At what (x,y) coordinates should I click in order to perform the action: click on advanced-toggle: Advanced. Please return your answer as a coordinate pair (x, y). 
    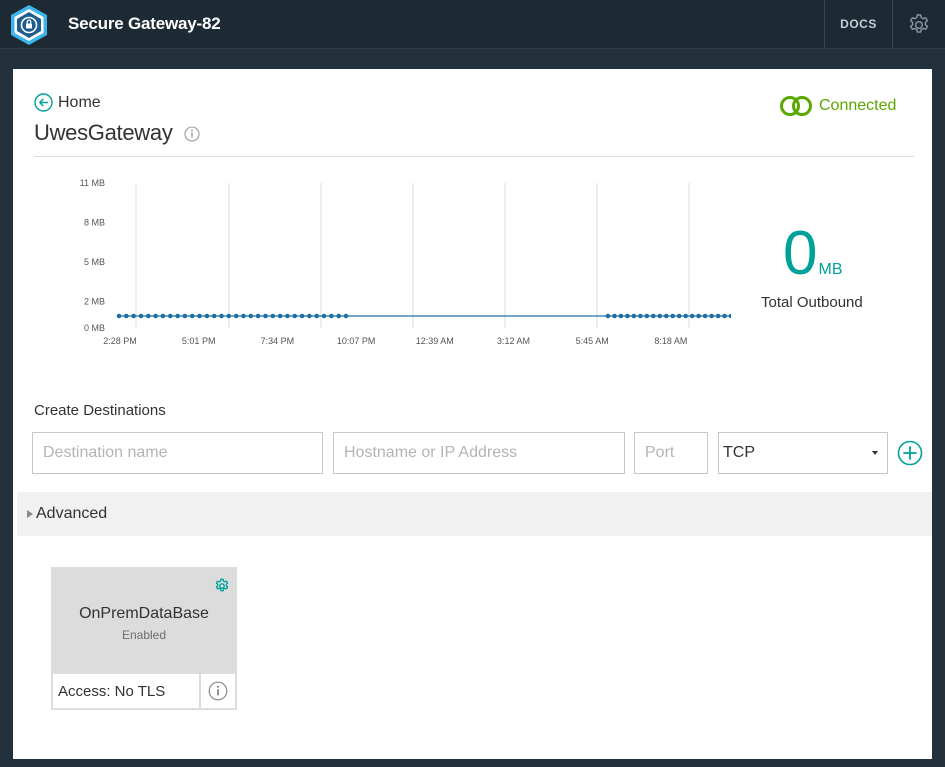
    Looking at the image, I should click on (474, 514).